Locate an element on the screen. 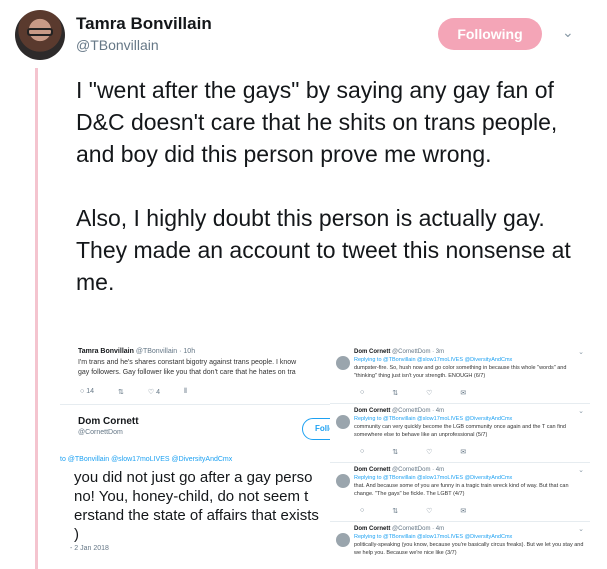 The image size is (607, 569). divider is located at coordinates (197, 404).